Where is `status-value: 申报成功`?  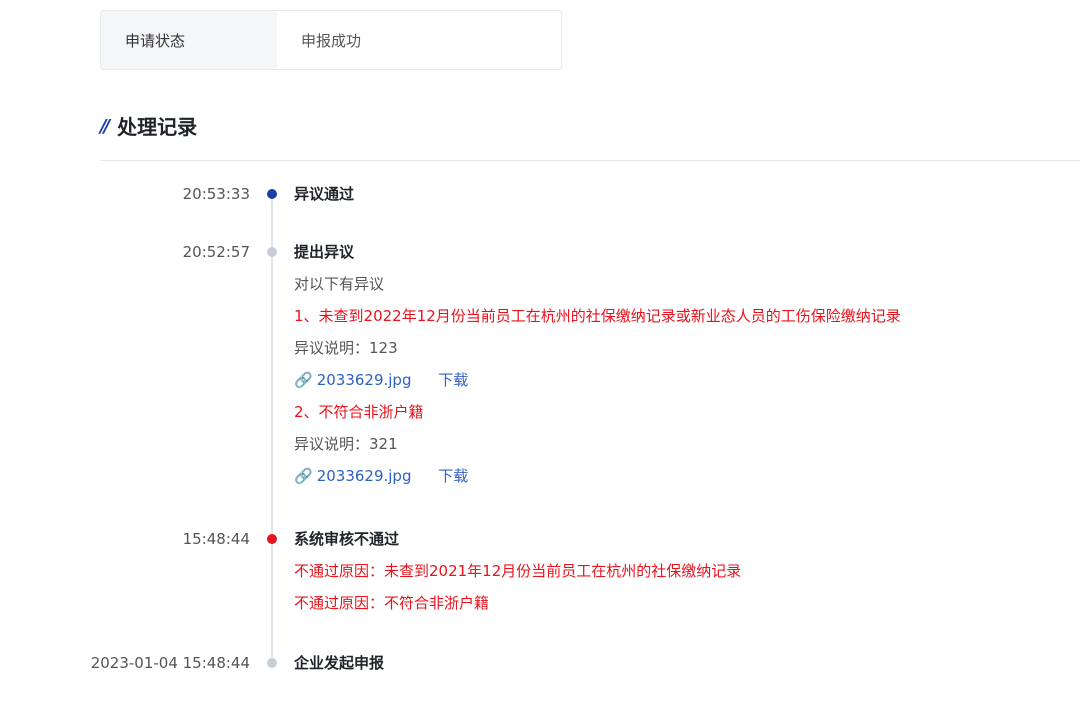 status-value: 申报成功 is located at coordinates (331, 40).